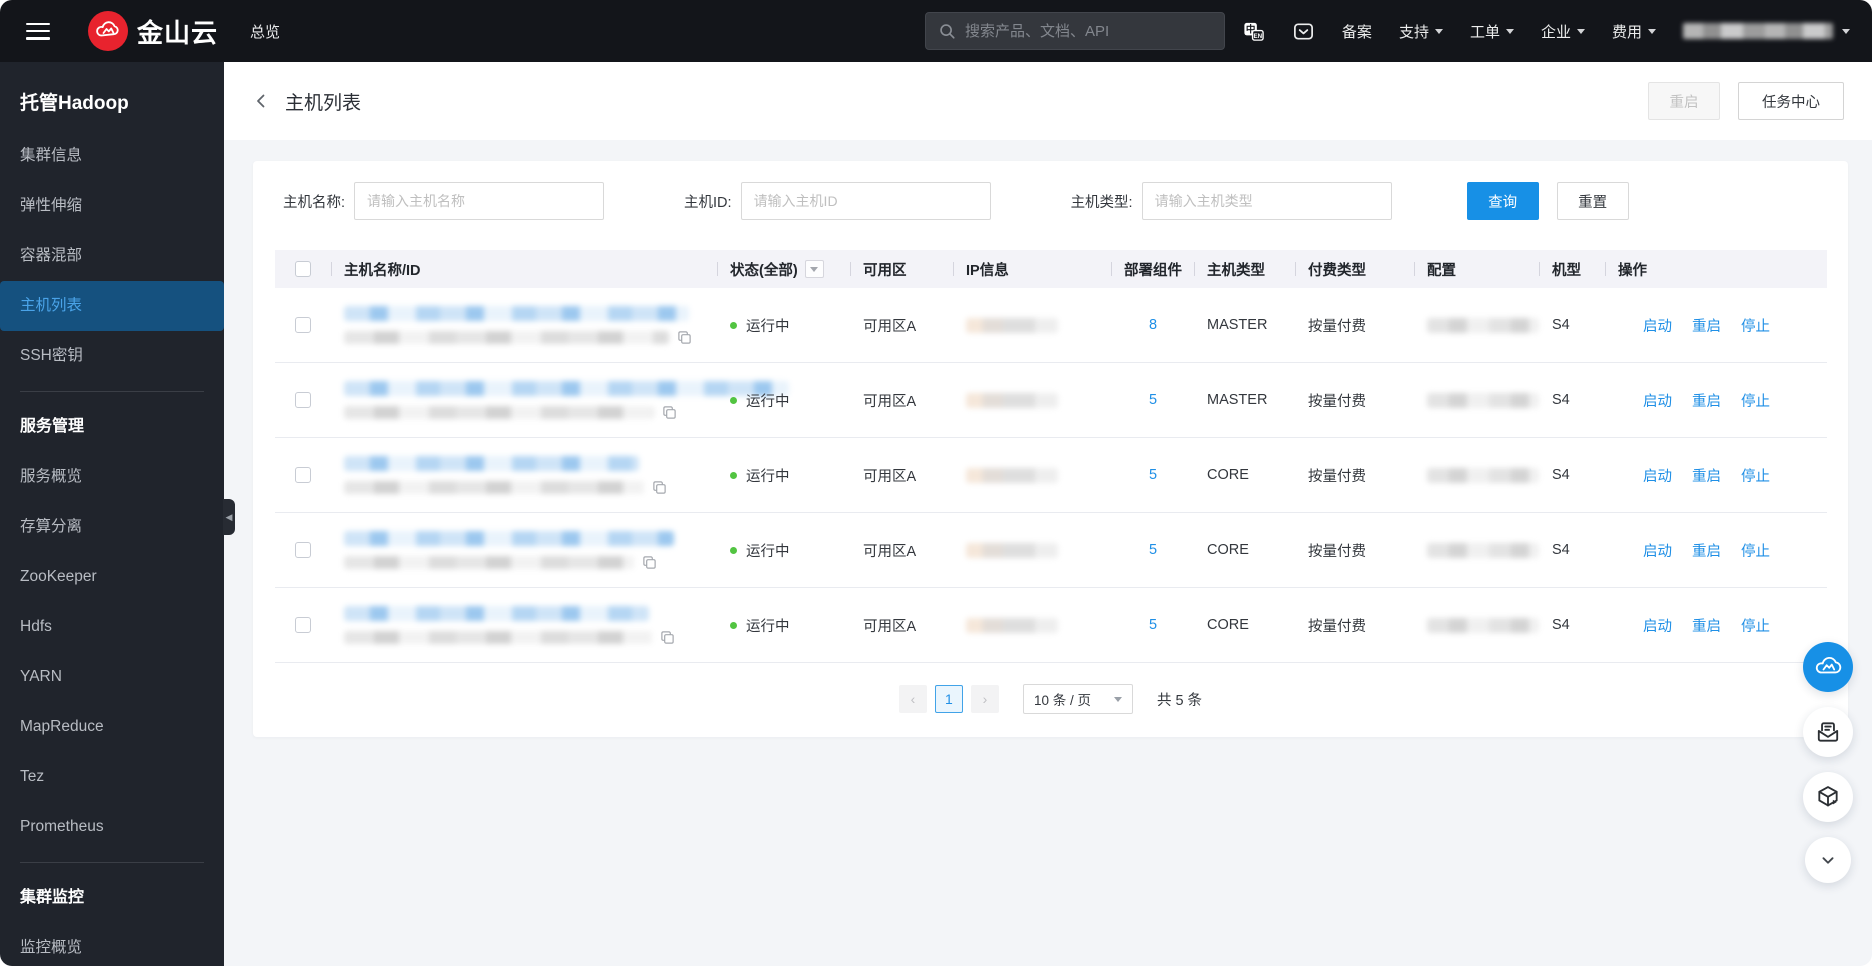 The height and width of the screenshot is (966, 1872). Describe the element at coordinates (1502, 201) in the screenshot. I see `query-button: 查询` at that location.